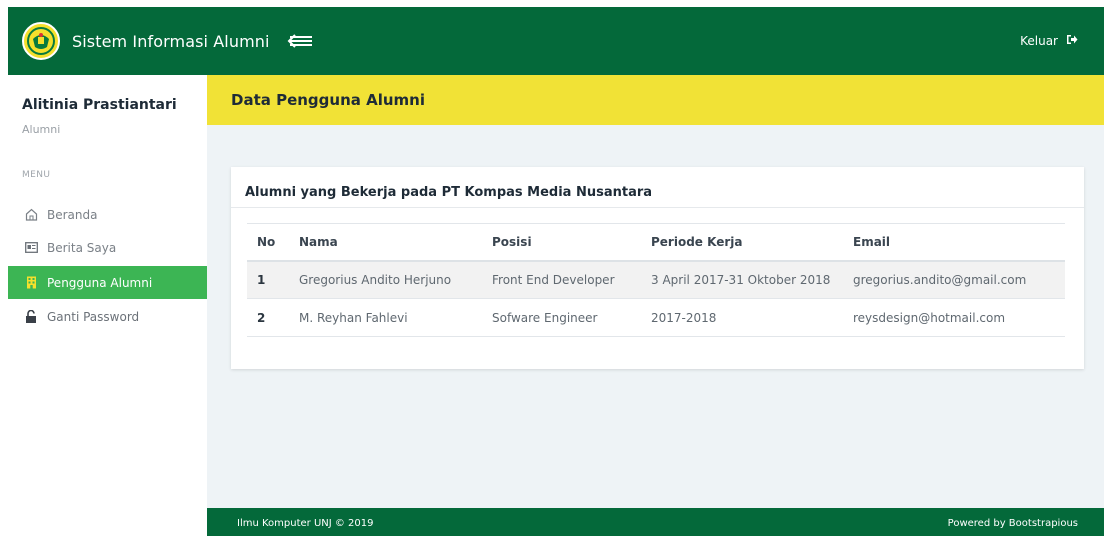 The width and height of the screenshot is (1104, 536). I want to click on app-title: Sistem Informasi Alumni, so click(171, 41).